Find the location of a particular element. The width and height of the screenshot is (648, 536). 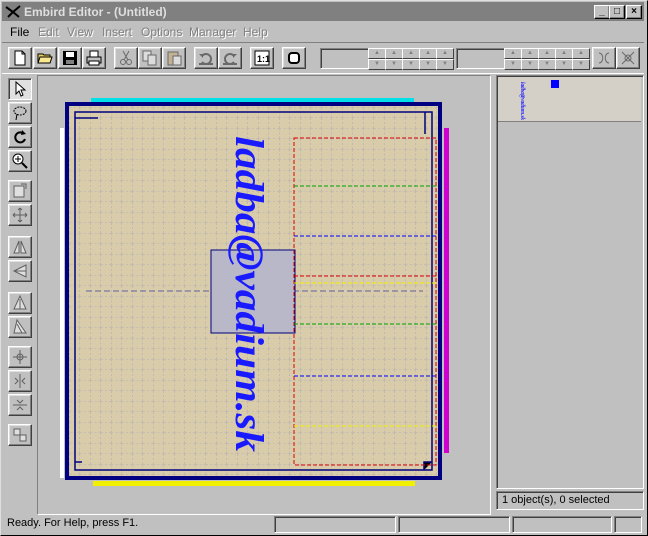

open-folder-icon is located at coordinates (45, 58).